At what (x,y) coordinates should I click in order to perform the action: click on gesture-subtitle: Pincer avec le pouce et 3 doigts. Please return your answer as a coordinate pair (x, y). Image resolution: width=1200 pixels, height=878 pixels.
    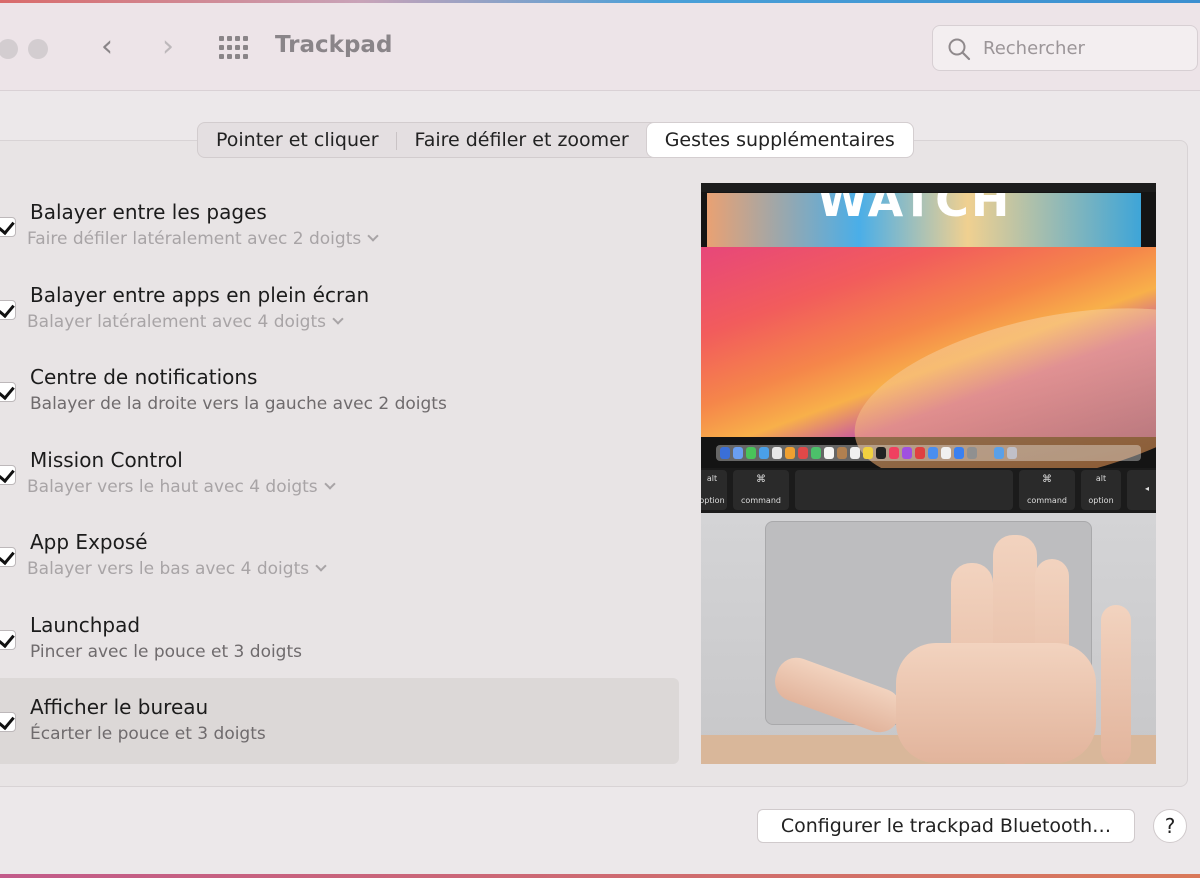
    Looking at the image, I should click on (166, 652).